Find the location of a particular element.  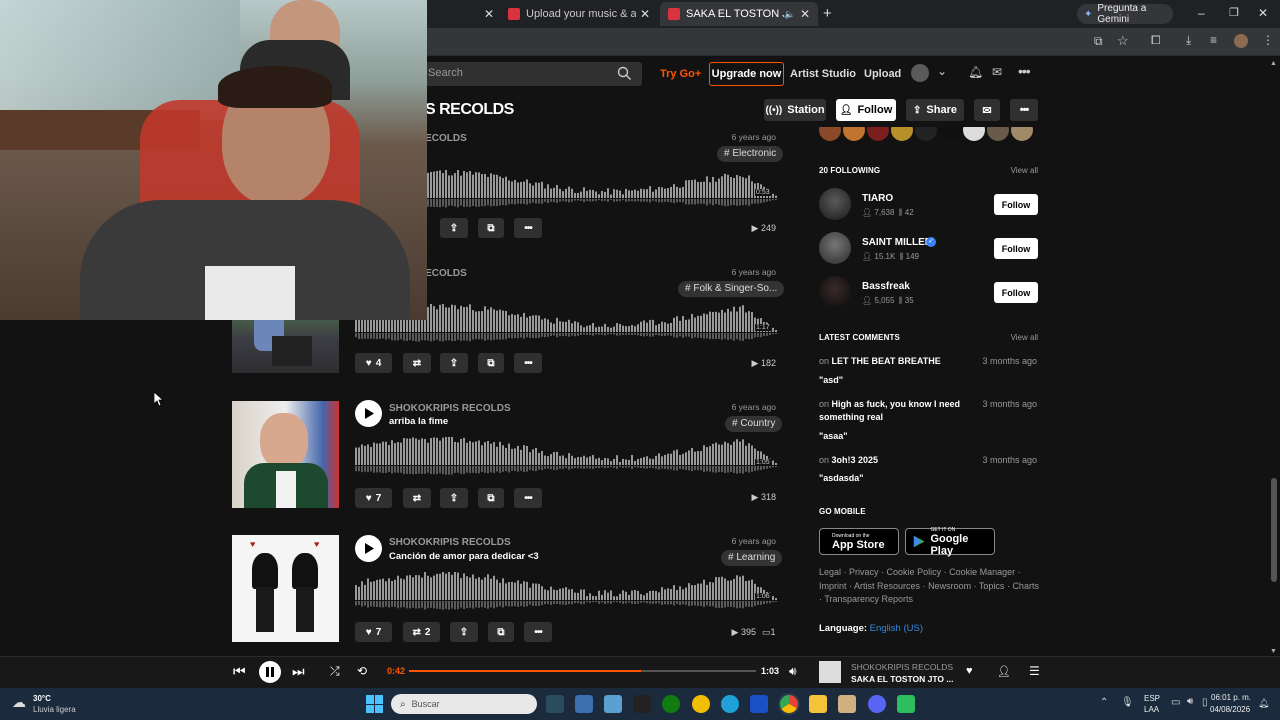

minimize-icon: – is located at coordinates (1201, 13).